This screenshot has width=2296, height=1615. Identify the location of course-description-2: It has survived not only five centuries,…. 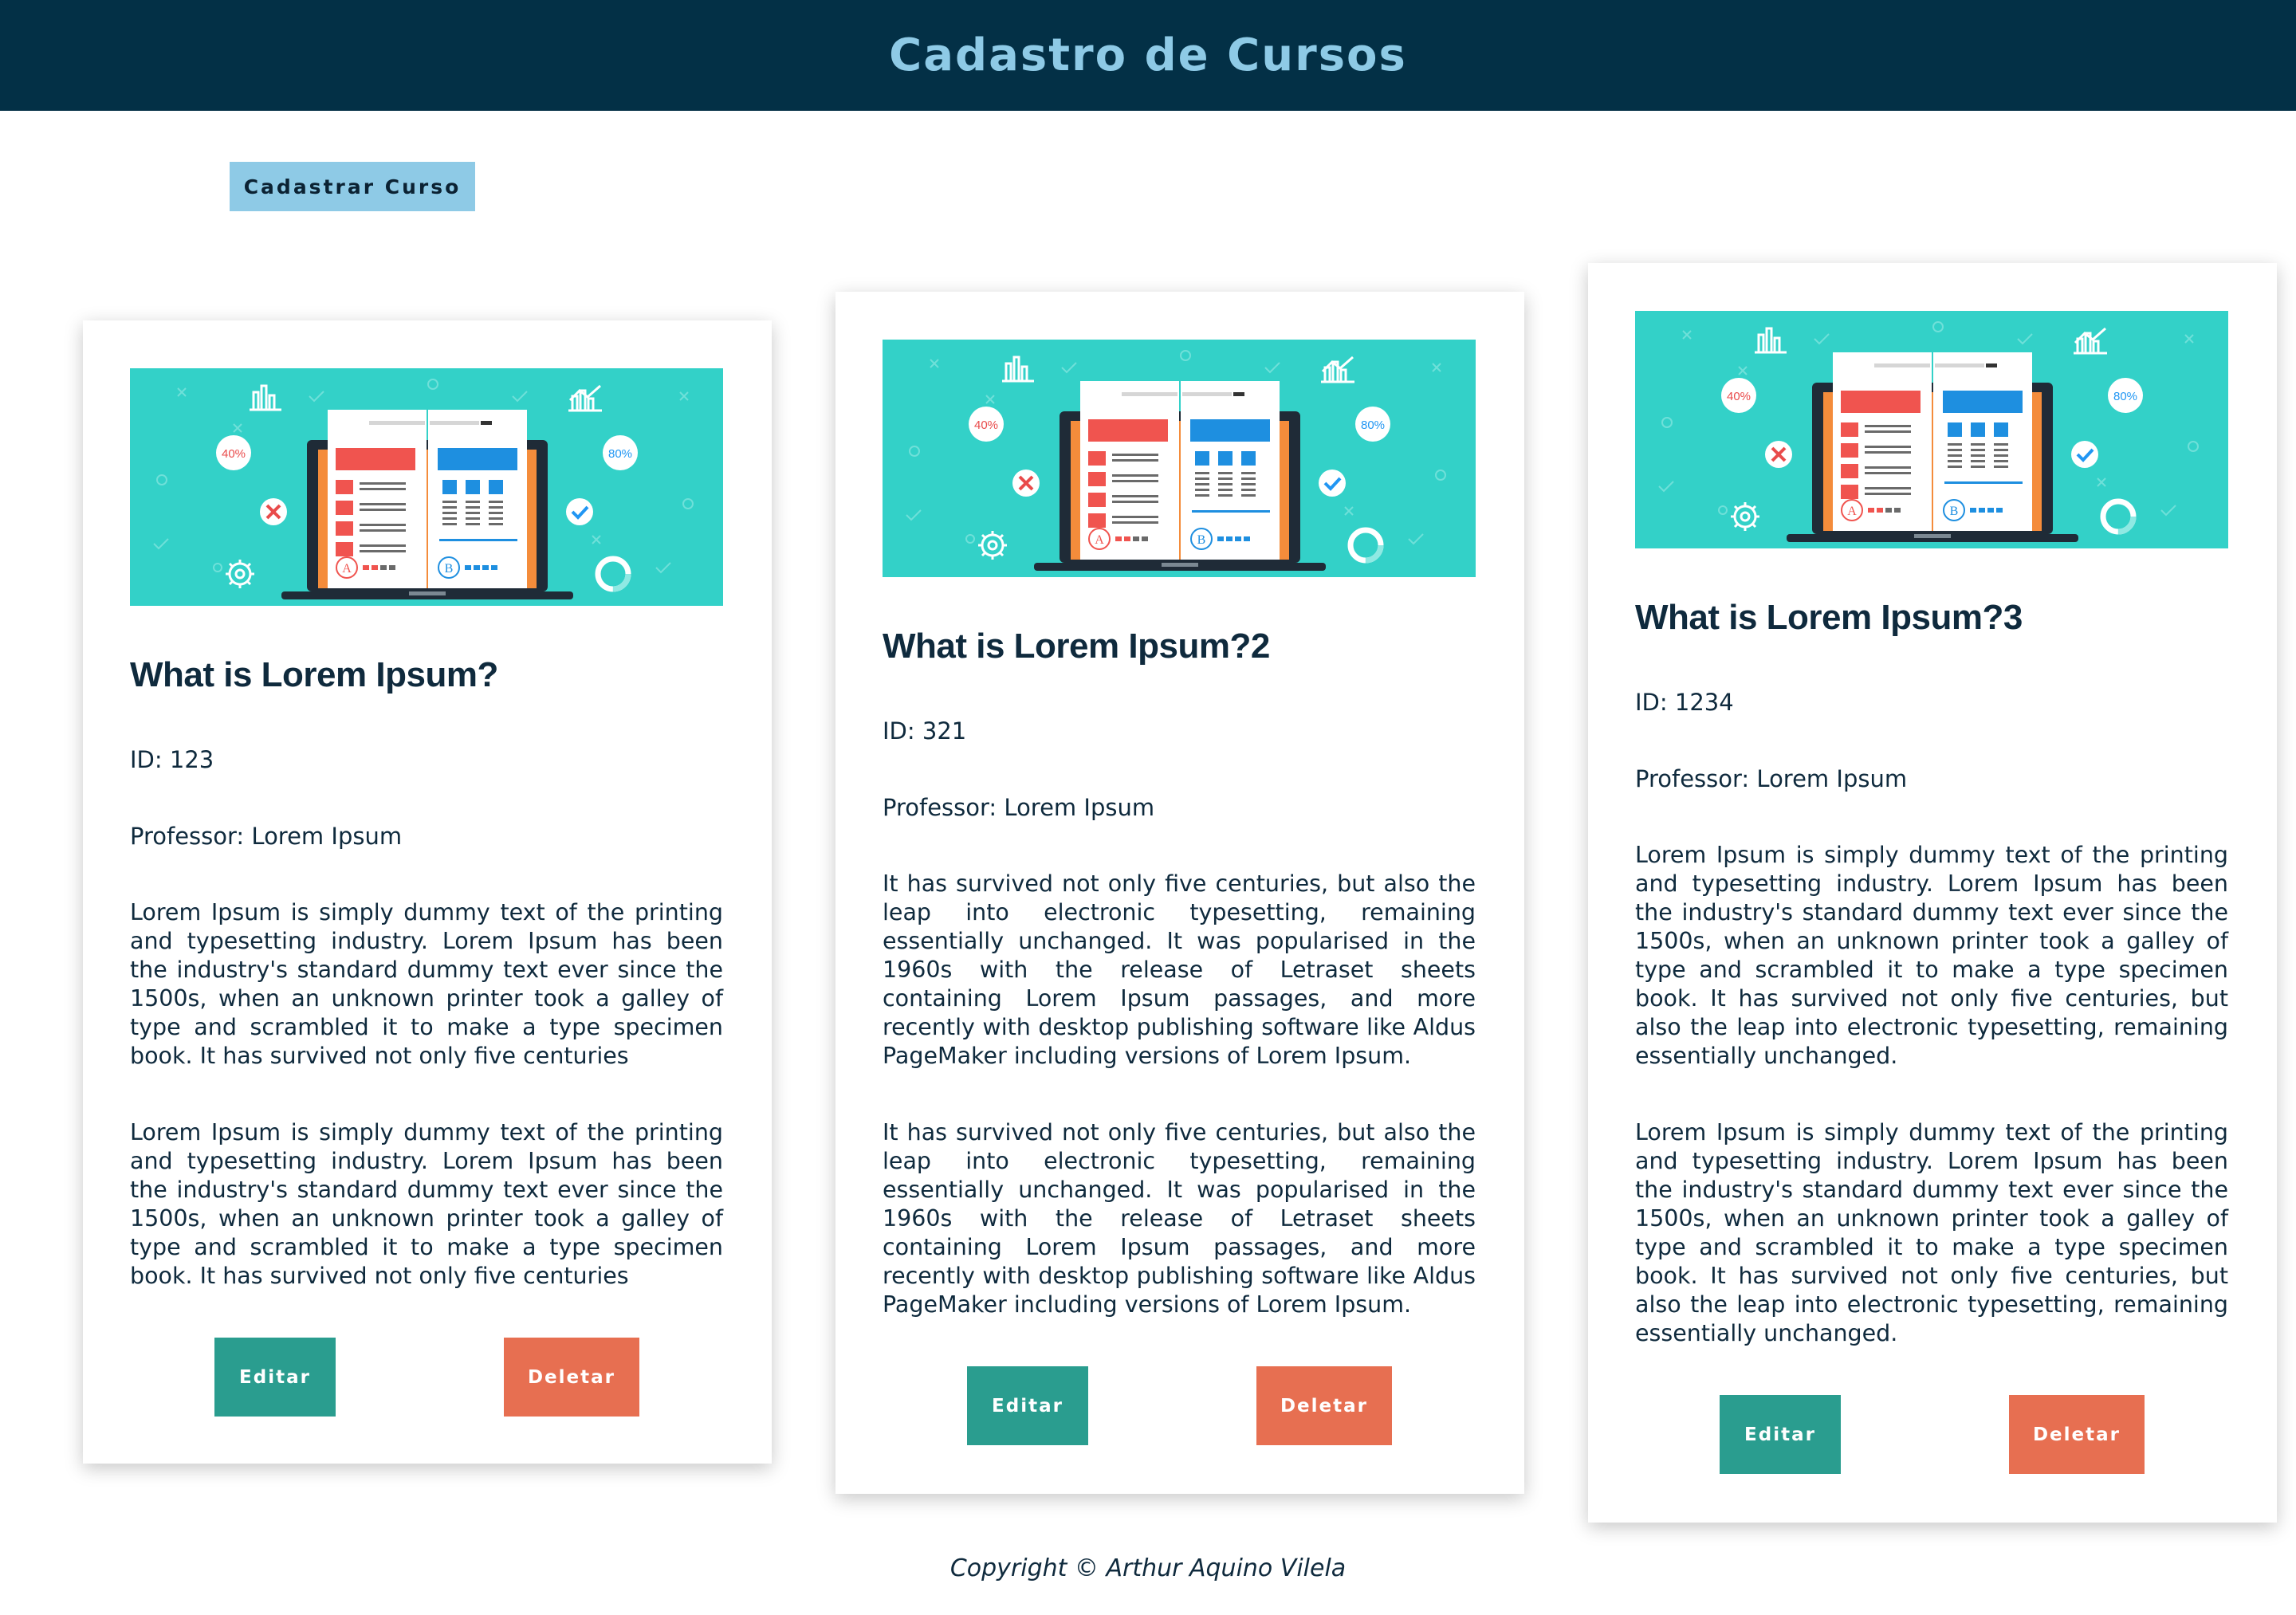
(1179, 1218).